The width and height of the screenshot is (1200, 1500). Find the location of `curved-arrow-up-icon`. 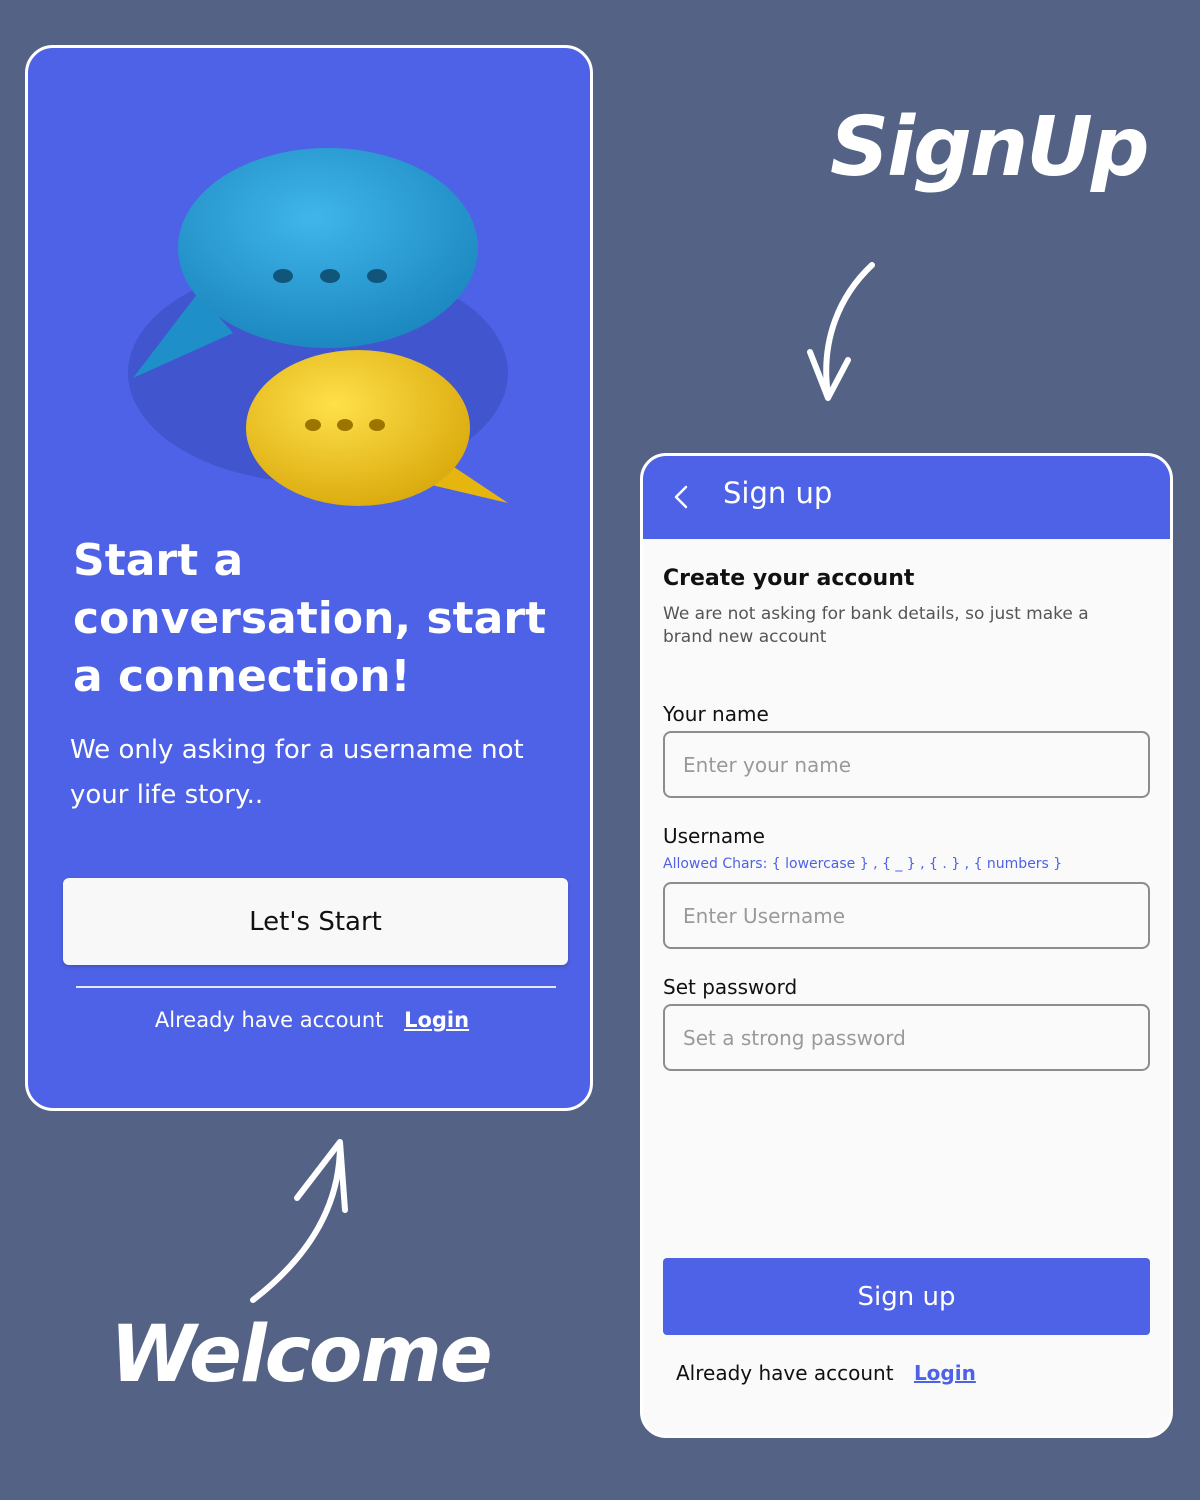

curved-arrow-up-icon is located at coordinates (299, 1221).